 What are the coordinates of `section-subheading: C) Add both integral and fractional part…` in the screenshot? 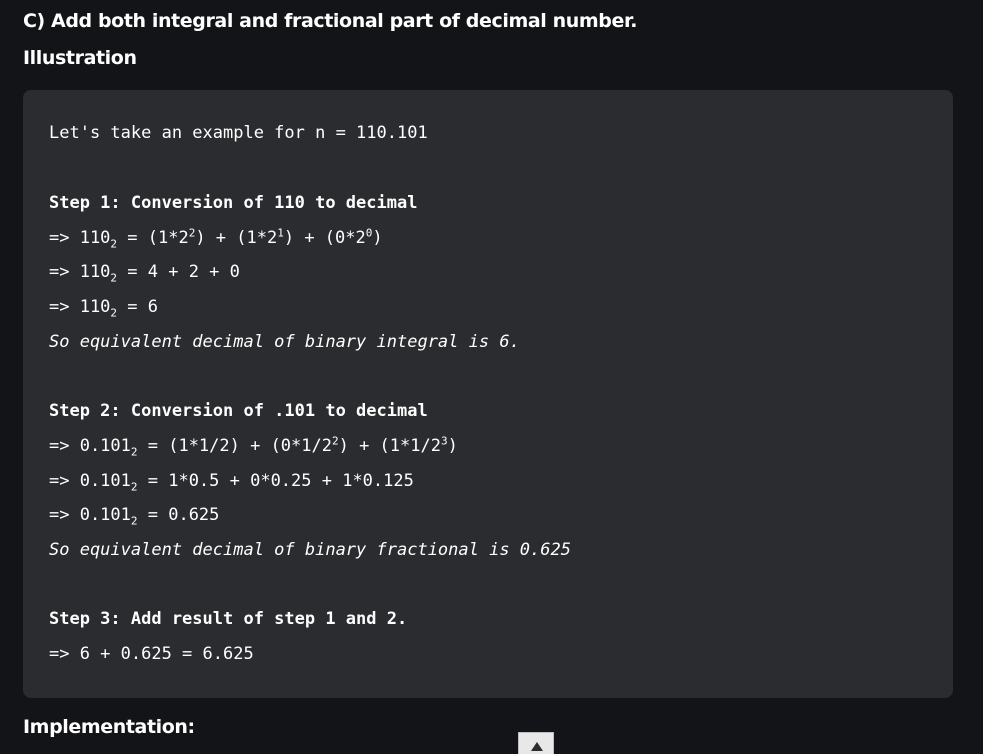 It's located at (330, 21).